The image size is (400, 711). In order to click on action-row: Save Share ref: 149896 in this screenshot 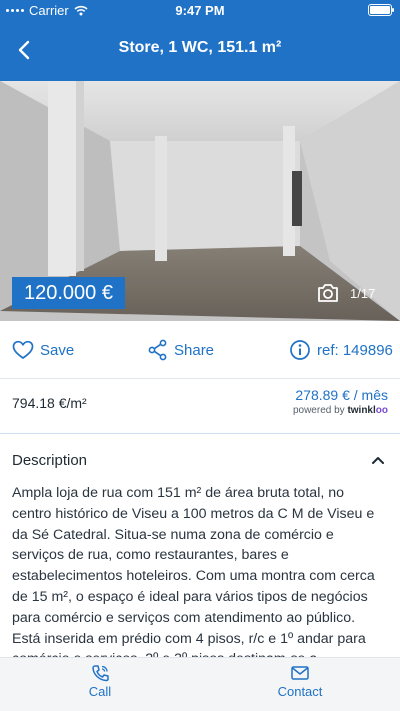, I will do `click(200, 349)`.